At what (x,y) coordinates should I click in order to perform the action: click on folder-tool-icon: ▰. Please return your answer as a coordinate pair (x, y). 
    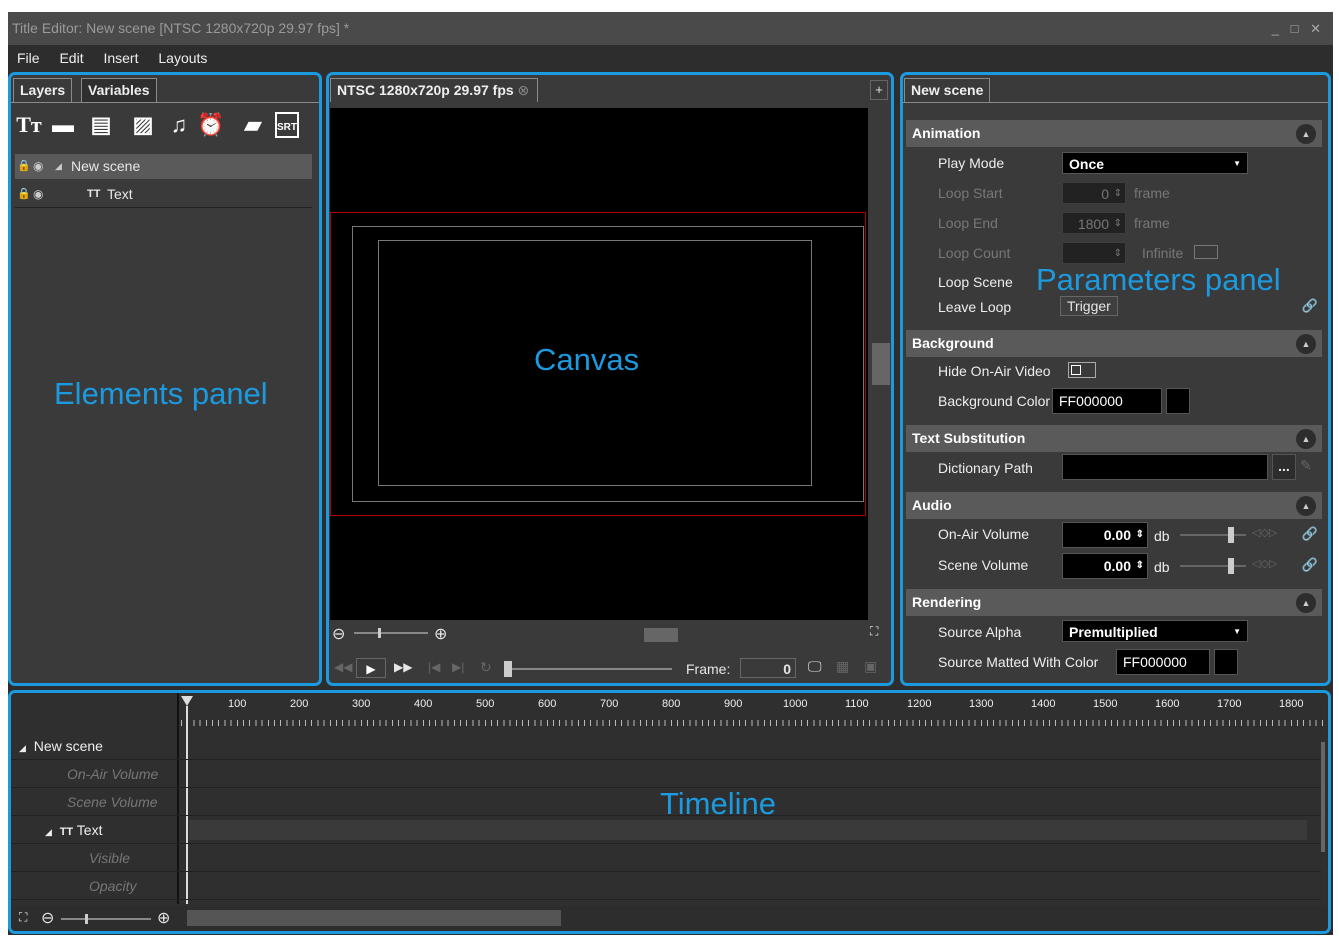
    Looking at the image, I should click on (253, 125).